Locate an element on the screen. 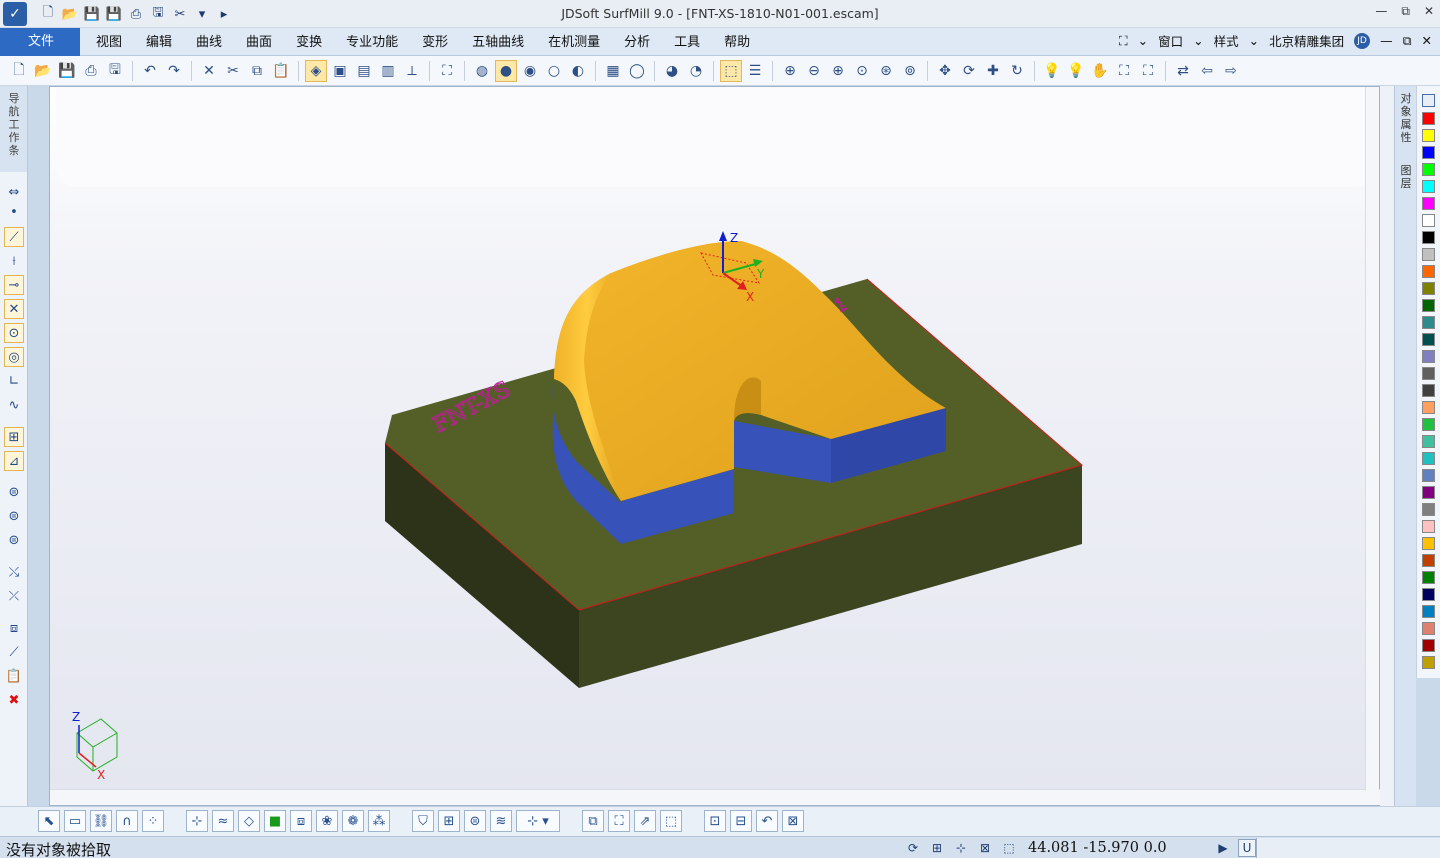 The height and width of the screenshot is (858, 1440). menu-onmachine-measure: 在机测量 is located at coordinates (574, 42).